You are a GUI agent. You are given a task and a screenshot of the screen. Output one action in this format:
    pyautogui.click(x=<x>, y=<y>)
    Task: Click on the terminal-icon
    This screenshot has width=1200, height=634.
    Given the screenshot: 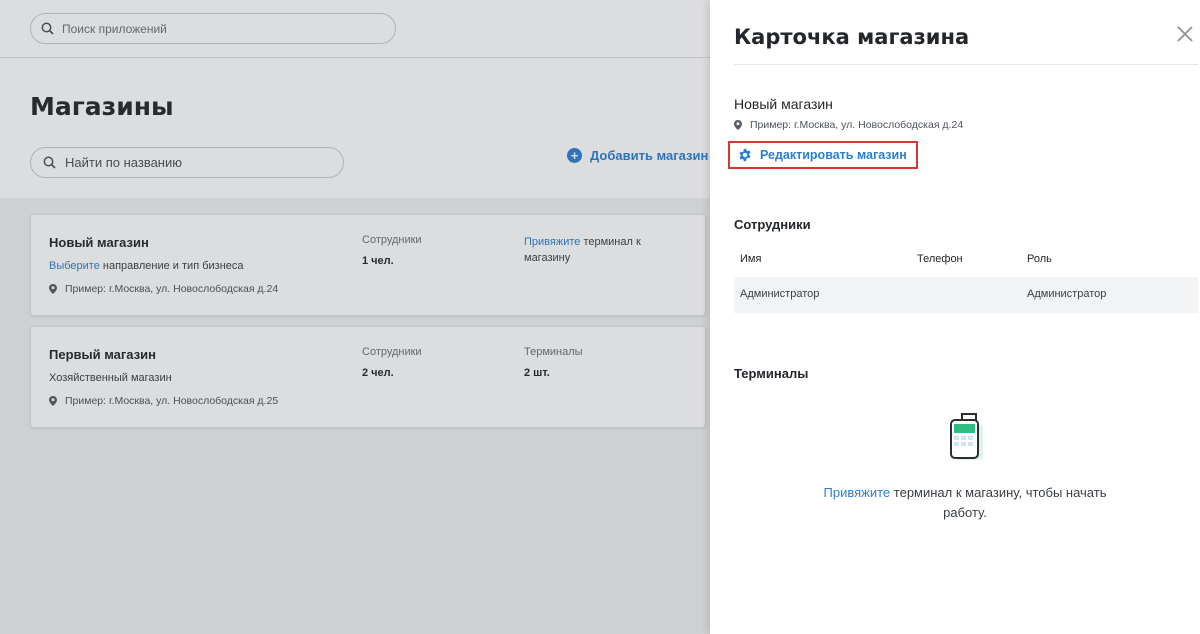 What is the action you would take?
    pyautogui.click(x=966, y=439)
    